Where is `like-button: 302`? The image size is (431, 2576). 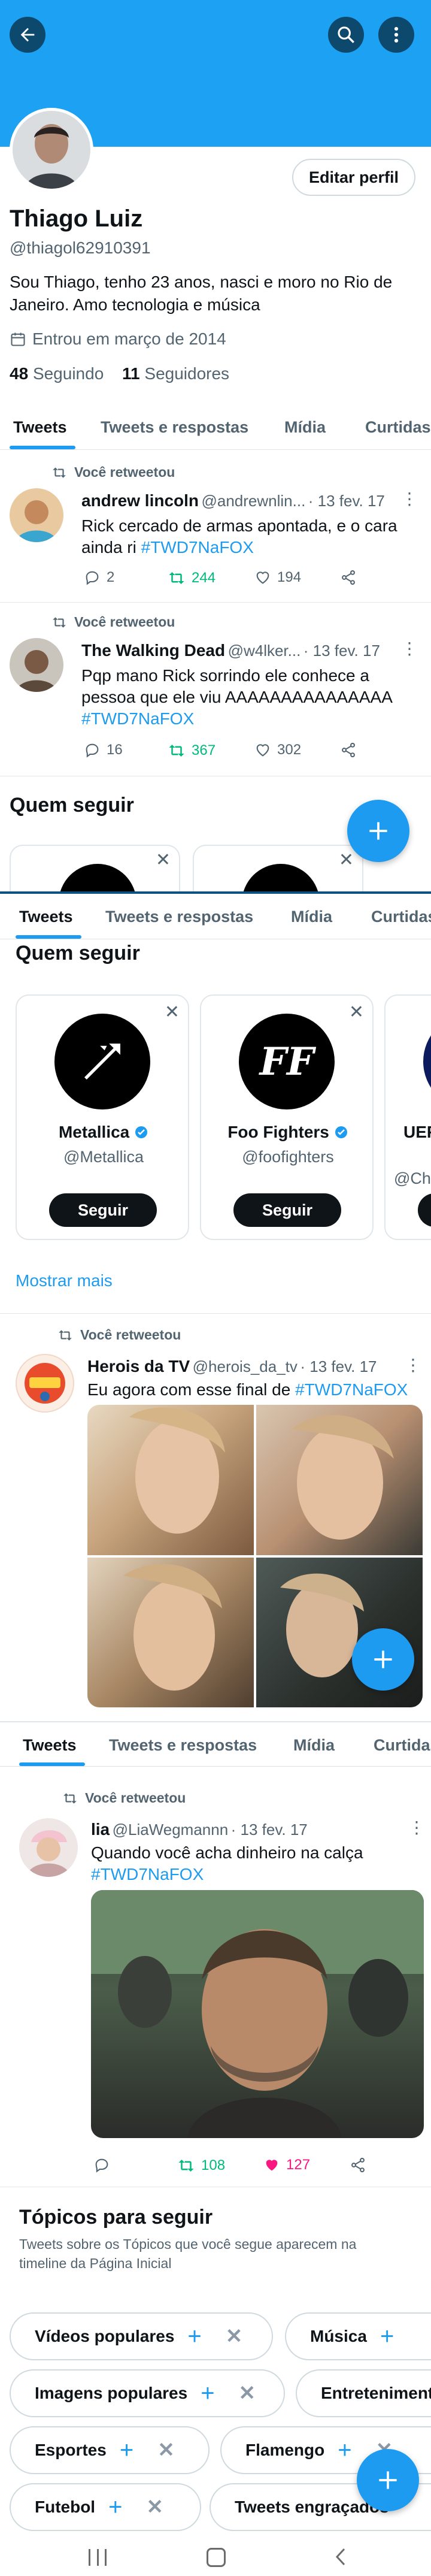
like-button: 302 is located at coordinates (277, 750).